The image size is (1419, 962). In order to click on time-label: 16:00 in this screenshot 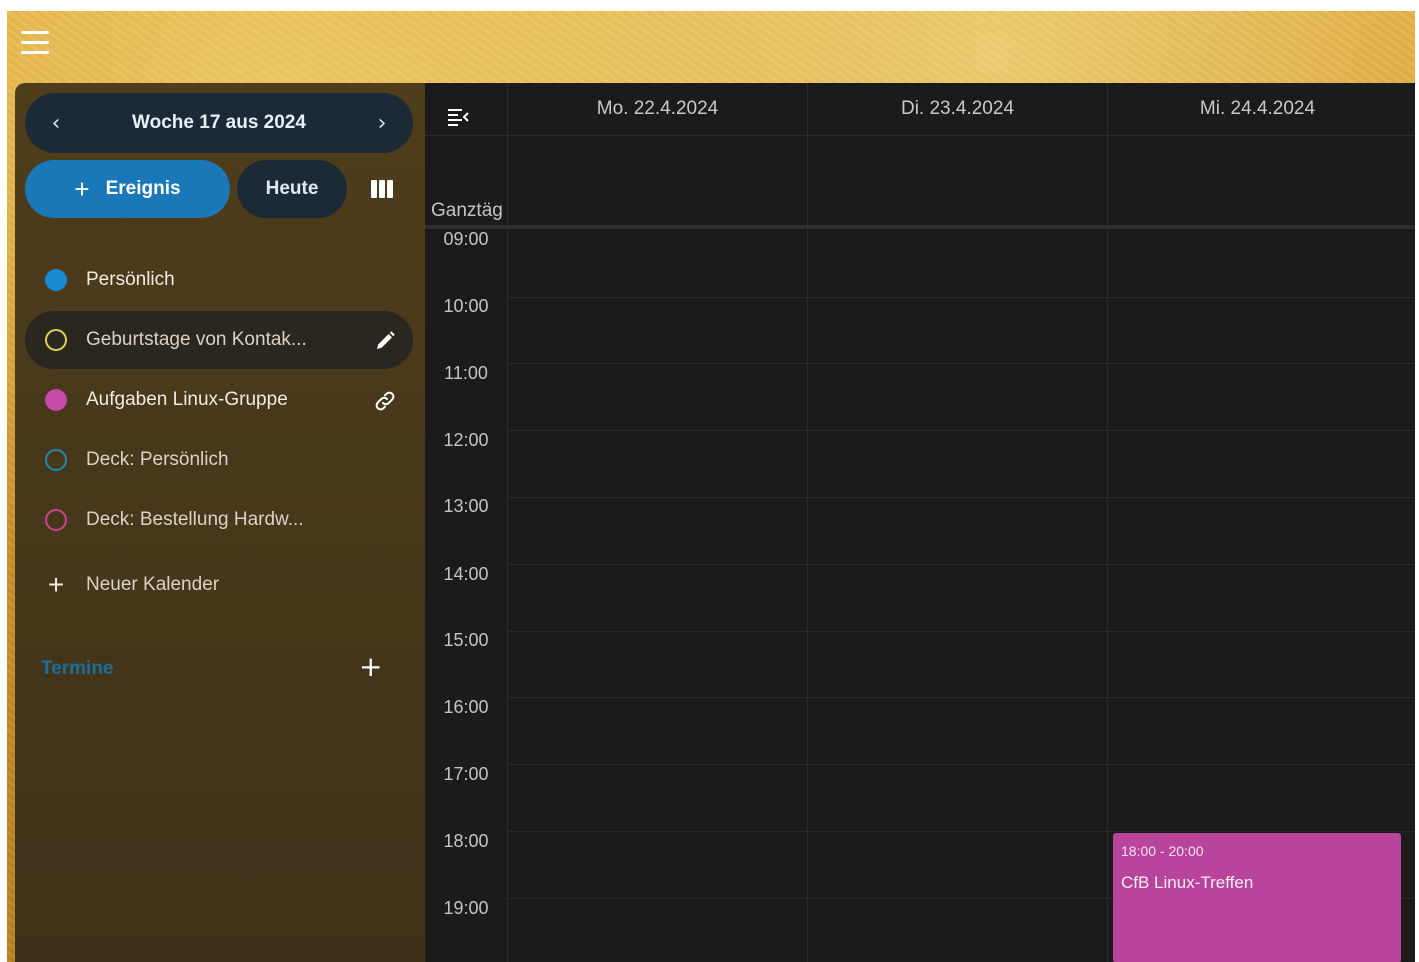, I will do `click(466, 707)`.